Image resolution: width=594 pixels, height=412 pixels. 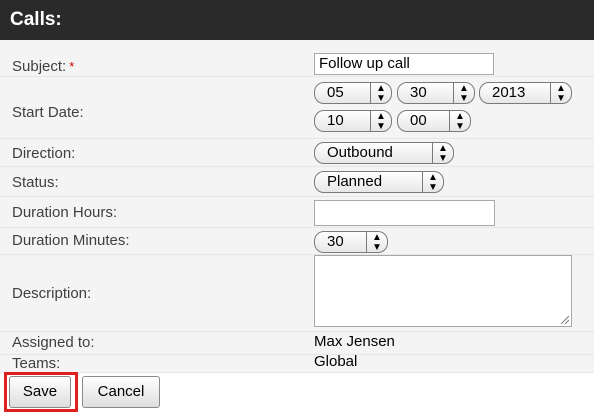 What do you see at coordinates (354, 341) in the screenshot?
I see `assigned-to-value: Max Jensen` at bounding box center [354, 341].